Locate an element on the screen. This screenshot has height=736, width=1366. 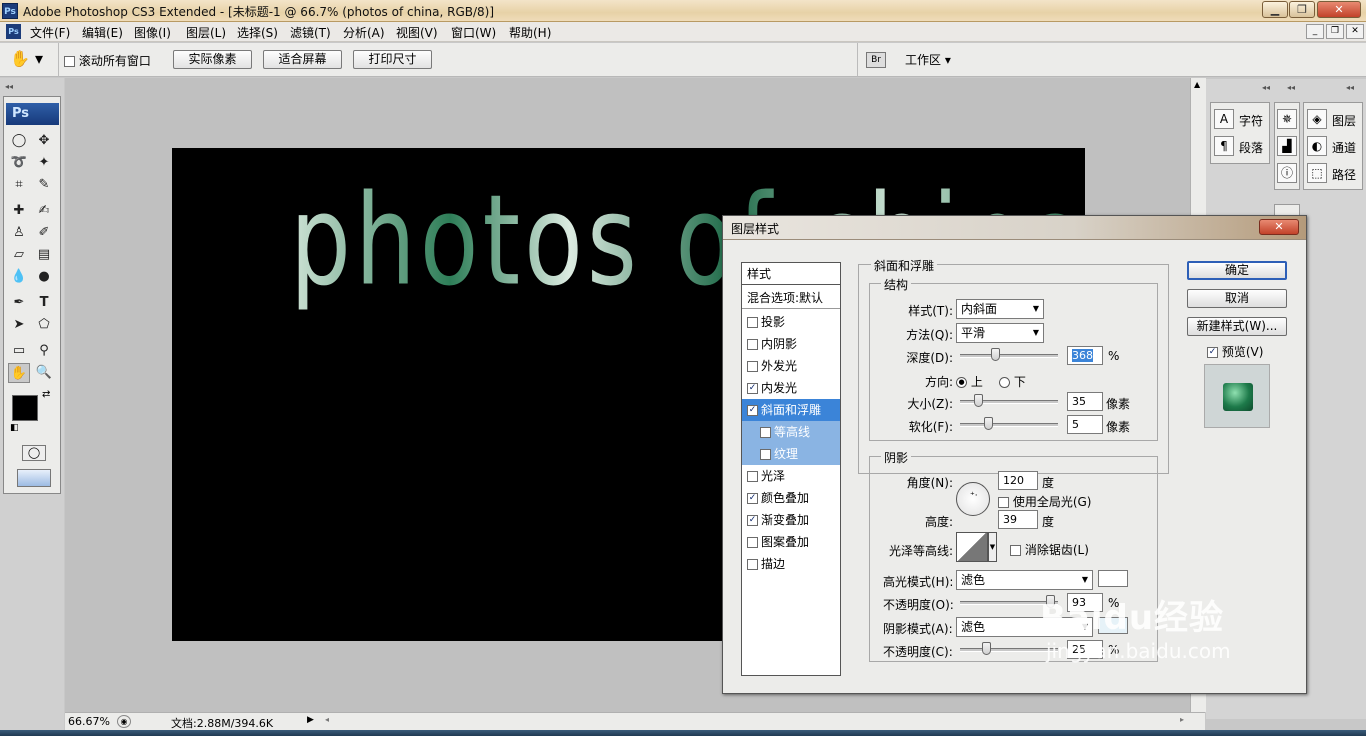
layers-icon: ◈ is located at coordinates (1317, 119).